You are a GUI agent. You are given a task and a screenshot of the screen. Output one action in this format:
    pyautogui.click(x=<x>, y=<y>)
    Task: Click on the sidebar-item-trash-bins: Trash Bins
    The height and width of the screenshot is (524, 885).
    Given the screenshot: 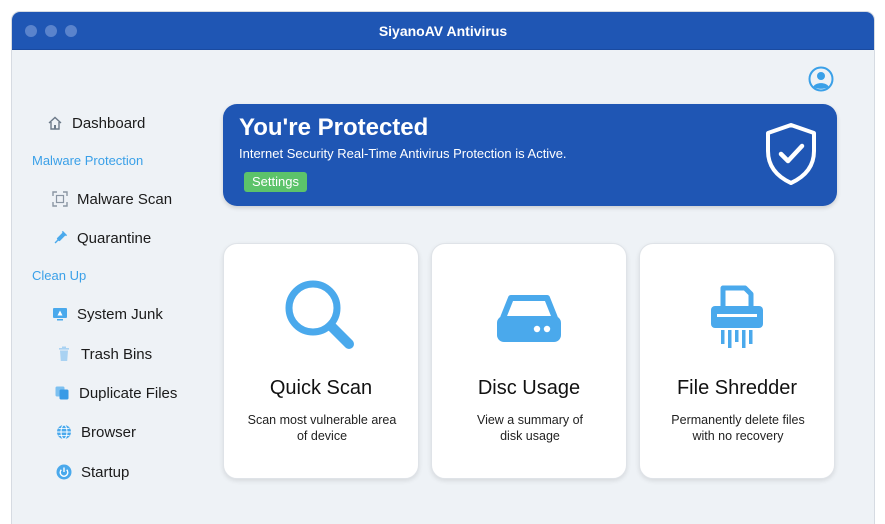 What is the action you would take?
    pyautogui.click(x=103, y=354)
    